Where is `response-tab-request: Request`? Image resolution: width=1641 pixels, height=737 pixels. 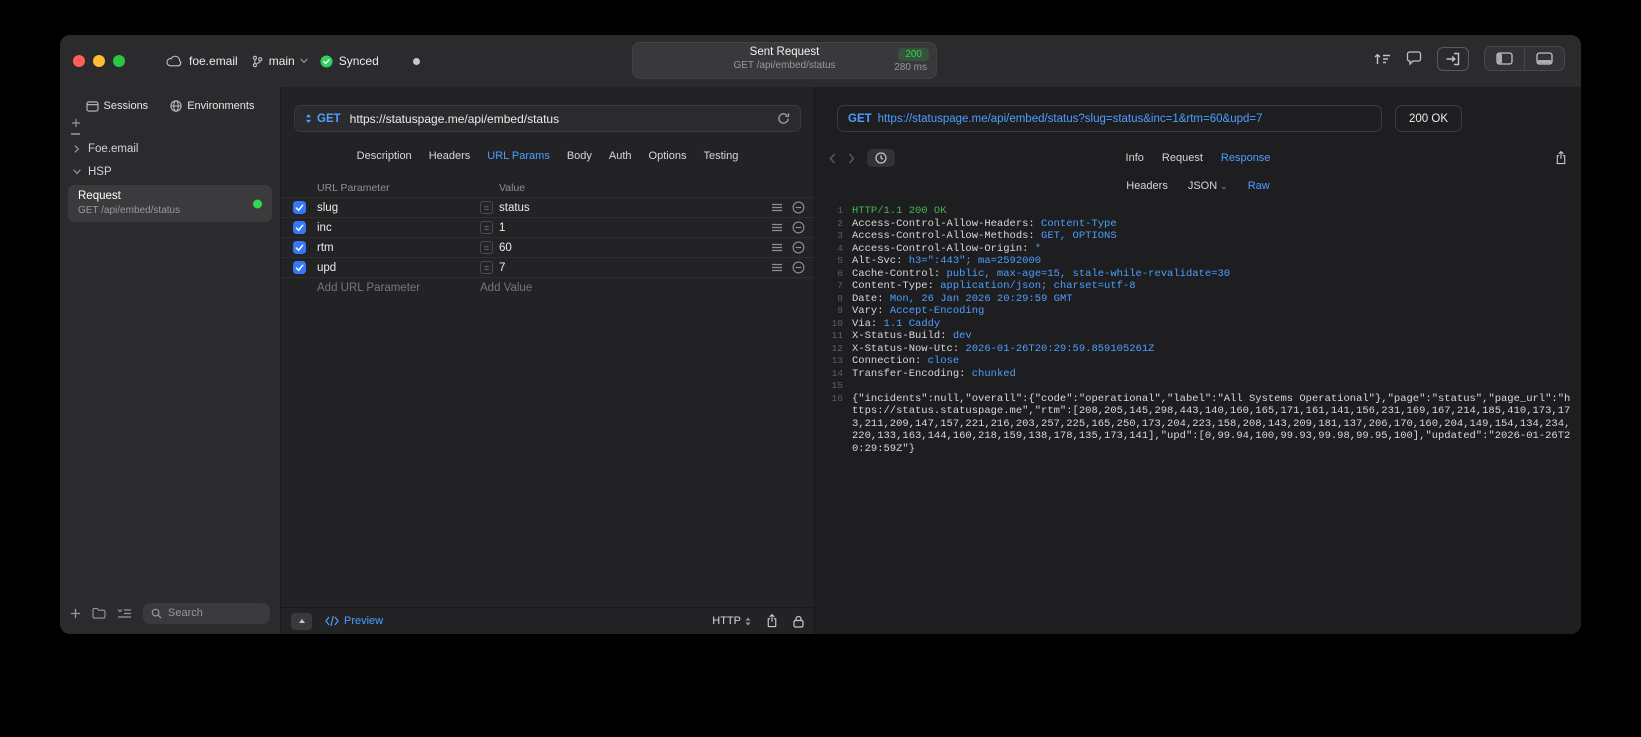
response-tab-request: Request is located at coordinates (1182, 158).